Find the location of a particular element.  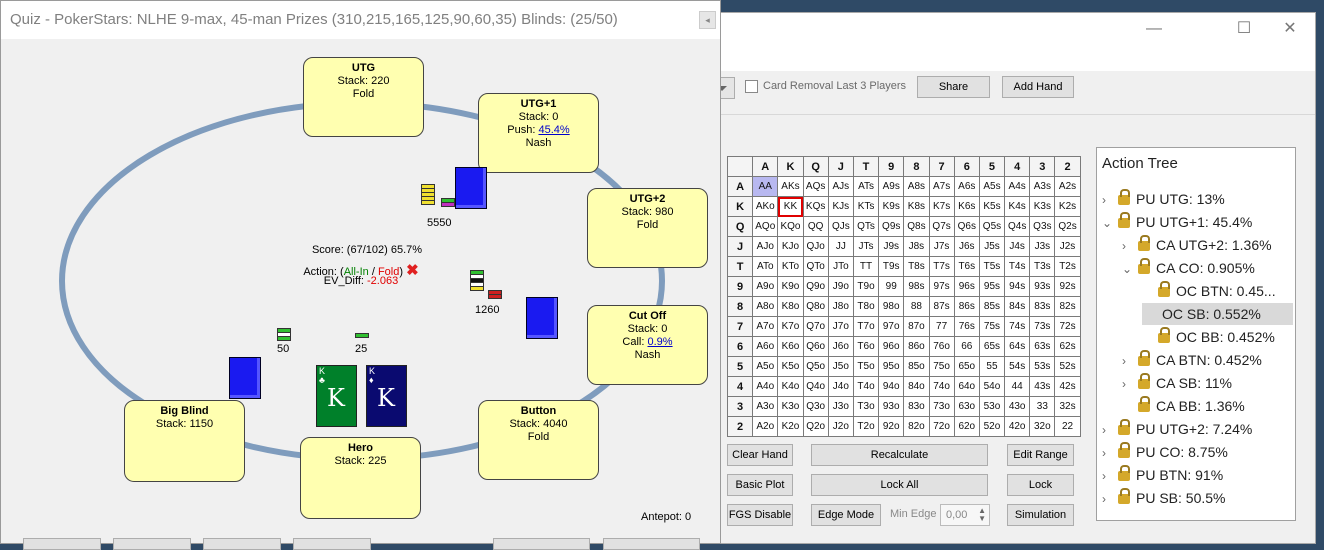

hand-cell: 92o is located at coordinates (891, 426).